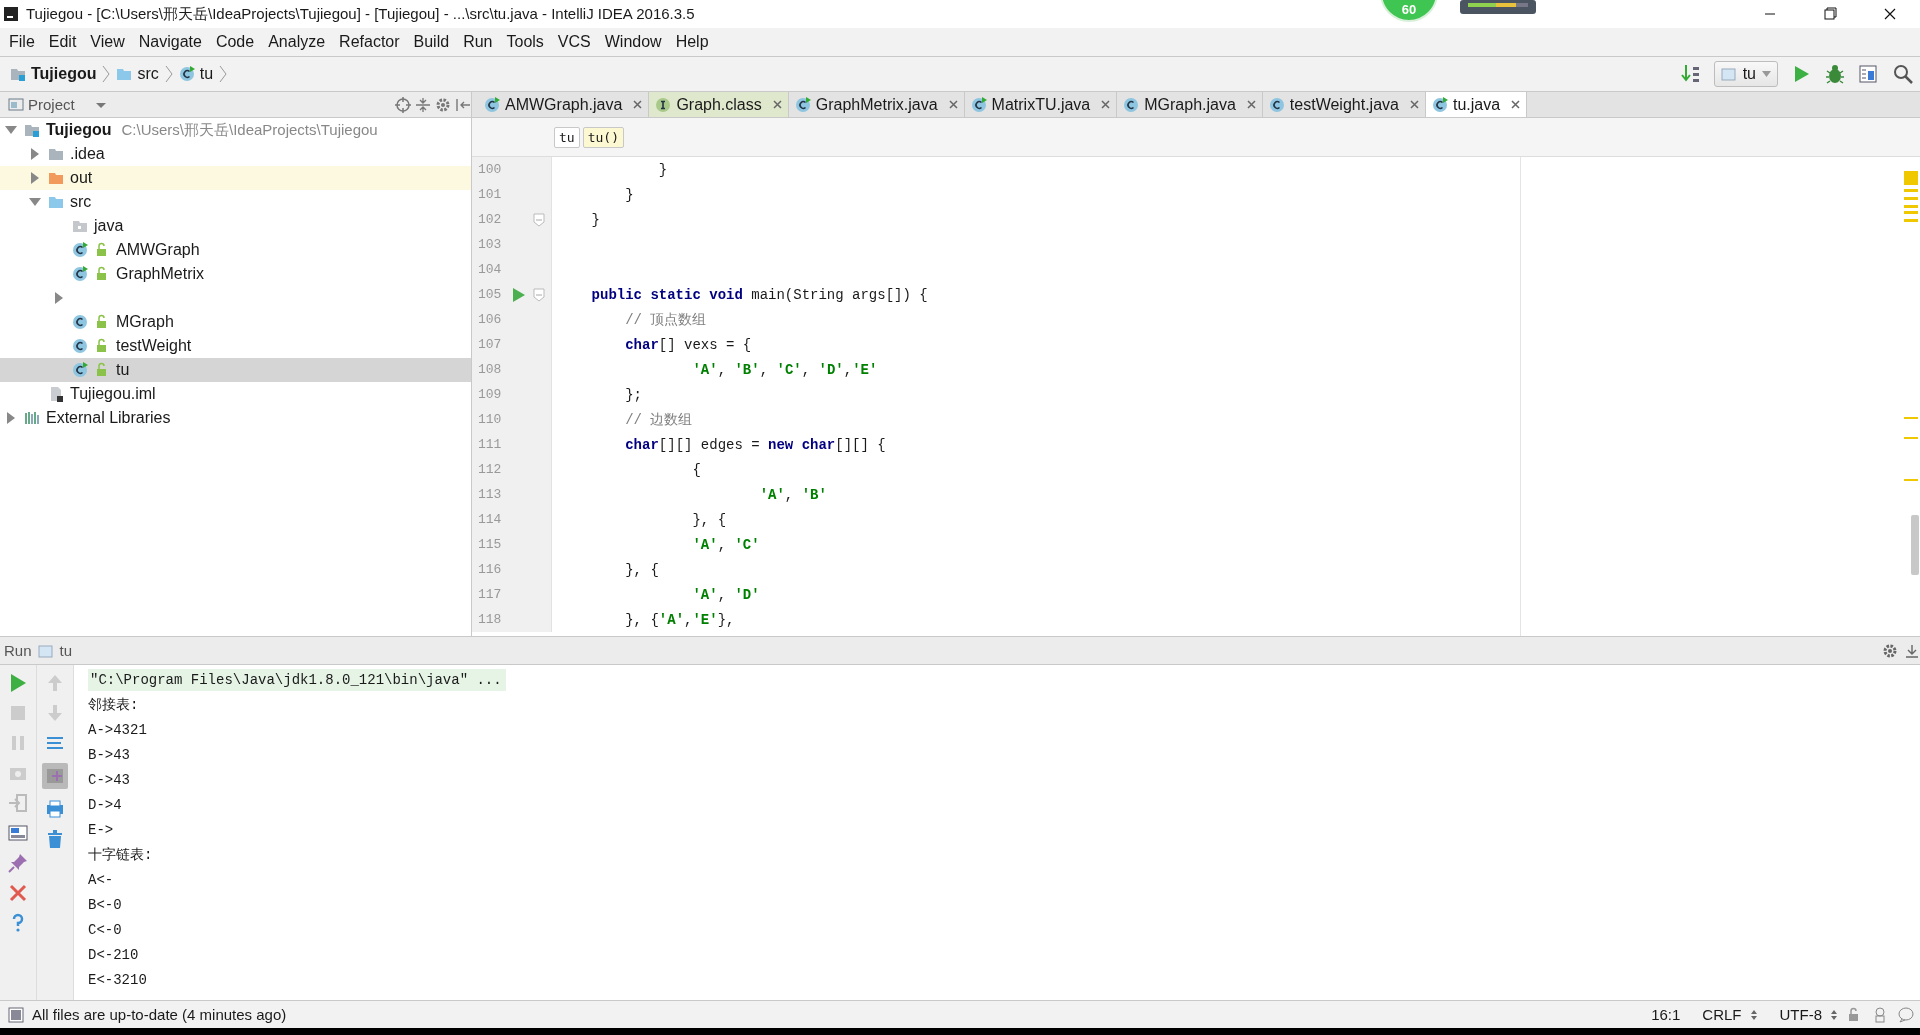  What do you see at coordinates (719, 104) in the screenshot?
I see `editor-tab: Graph.class` at bounding box center [719, 104].